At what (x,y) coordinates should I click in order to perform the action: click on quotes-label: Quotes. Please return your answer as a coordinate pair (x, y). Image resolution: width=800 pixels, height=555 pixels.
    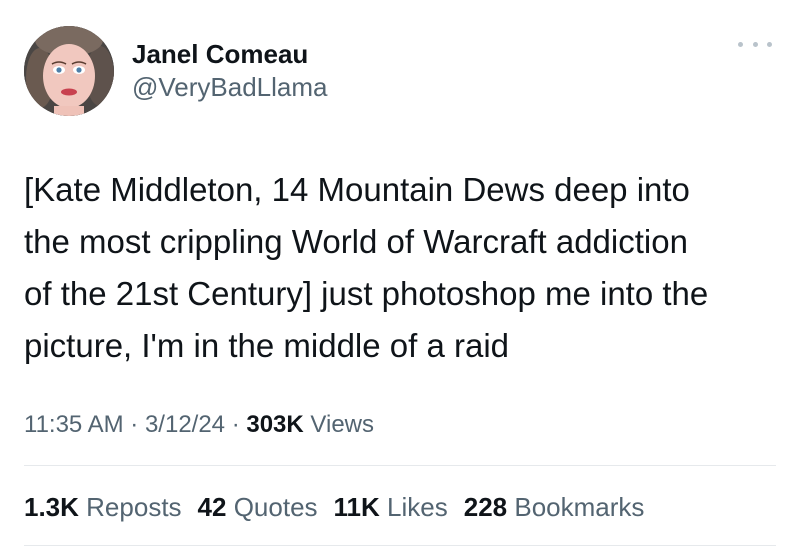
    Looking at the image, I should click on (275, 507).